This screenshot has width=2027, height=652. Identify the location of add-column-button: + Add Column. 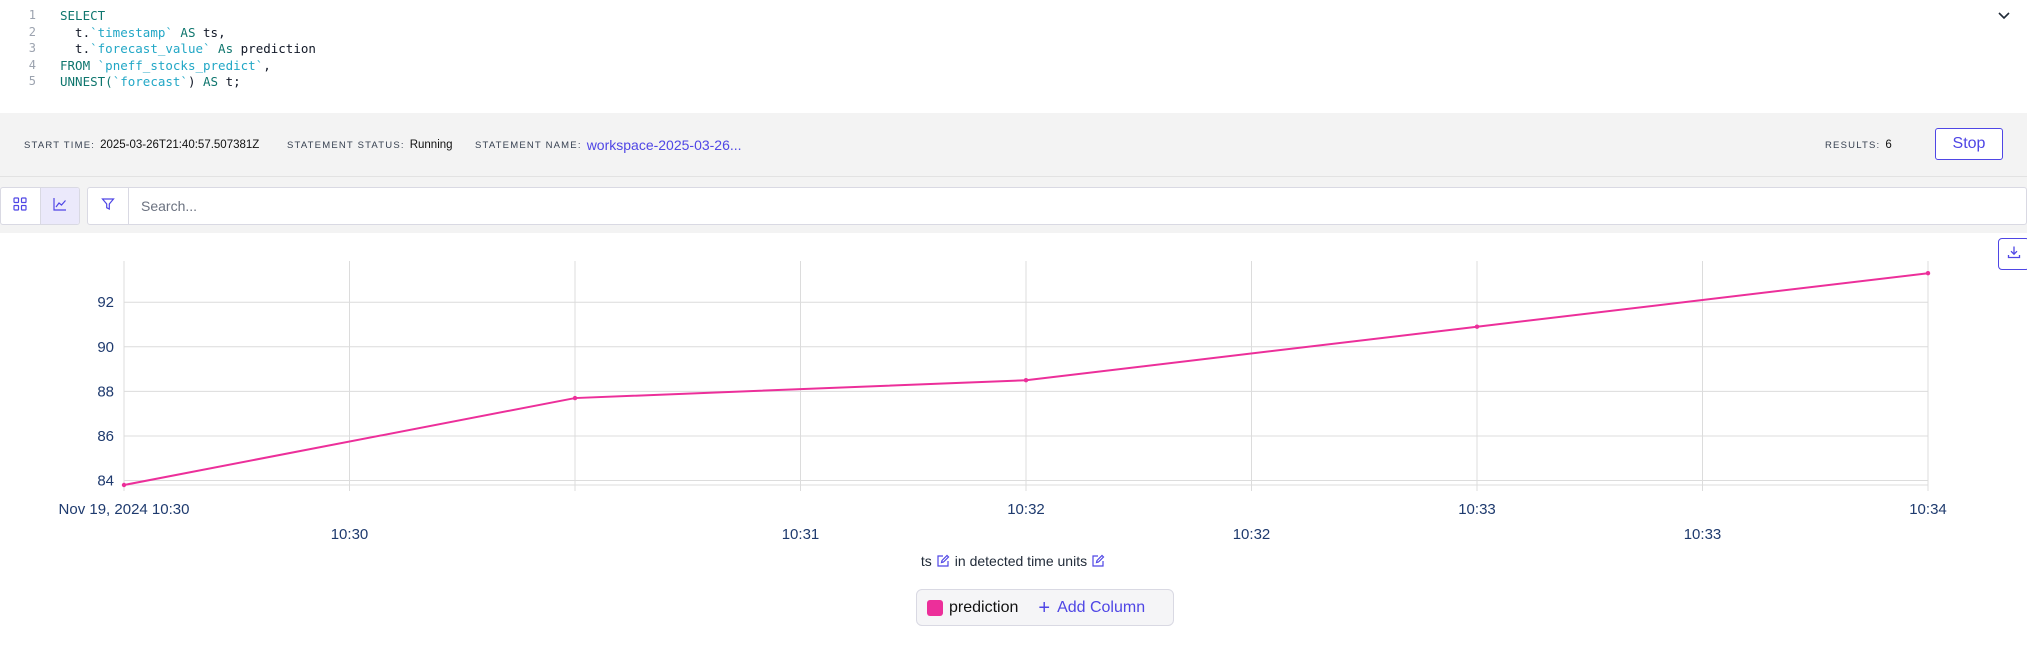
(1092, 607).